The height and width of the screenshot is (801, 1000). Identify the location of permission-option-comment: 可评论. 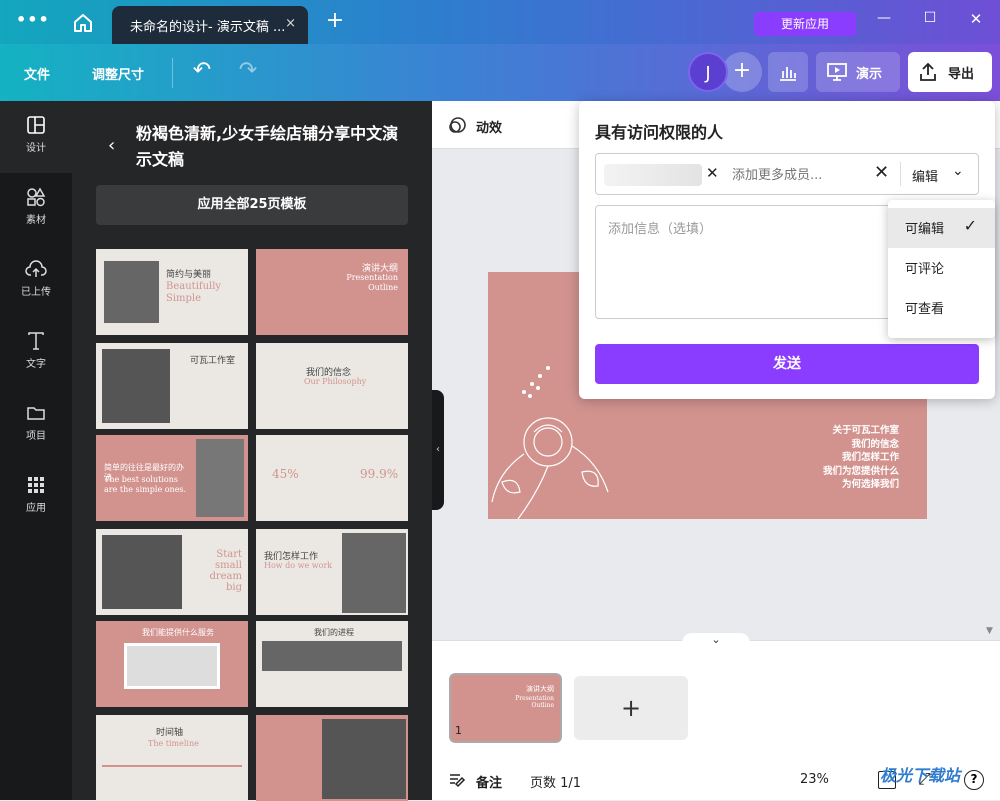
(941, 268).